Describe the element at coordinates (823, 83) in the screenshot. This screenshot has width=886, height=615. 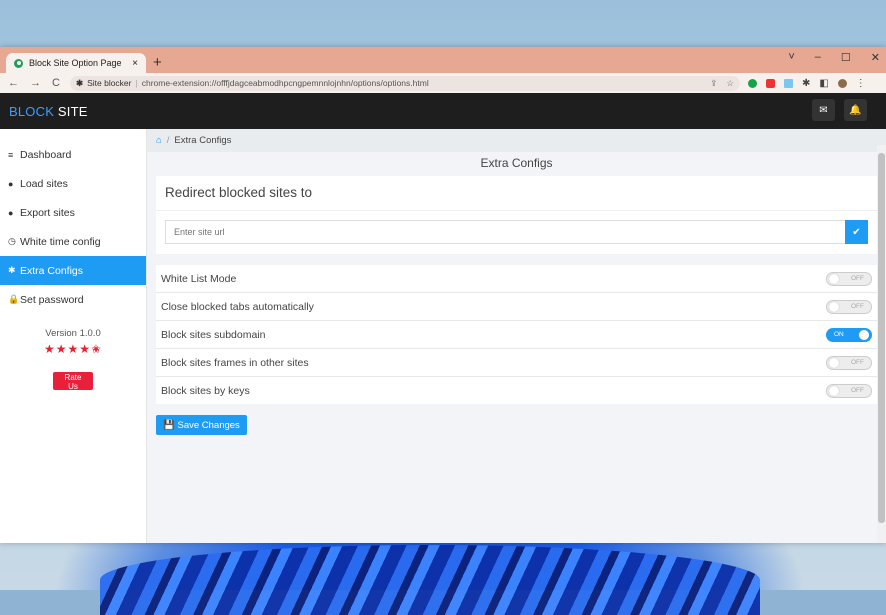
I see `sidepanel-icon: ◧` at that location.